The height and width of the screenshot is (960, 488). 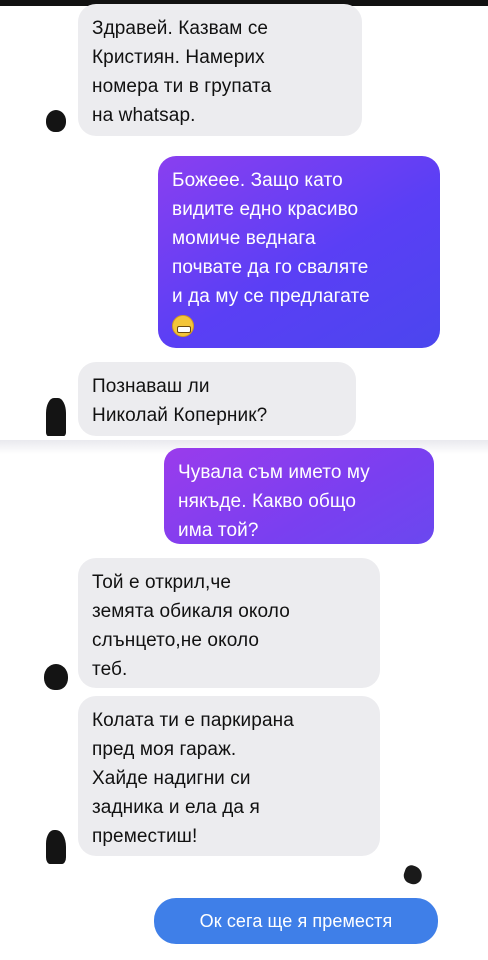 I want to click on outgoing-message: Ок сега ще я преместя, so click(x=296, y=921).